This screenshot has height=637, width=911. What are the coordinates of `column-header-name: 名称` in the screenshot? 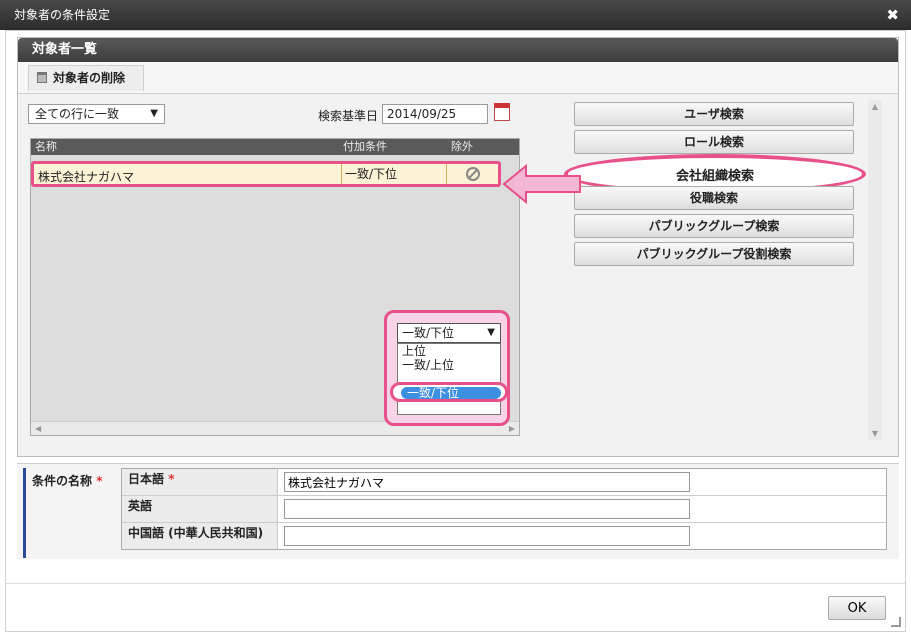 It's located at (46, 147).